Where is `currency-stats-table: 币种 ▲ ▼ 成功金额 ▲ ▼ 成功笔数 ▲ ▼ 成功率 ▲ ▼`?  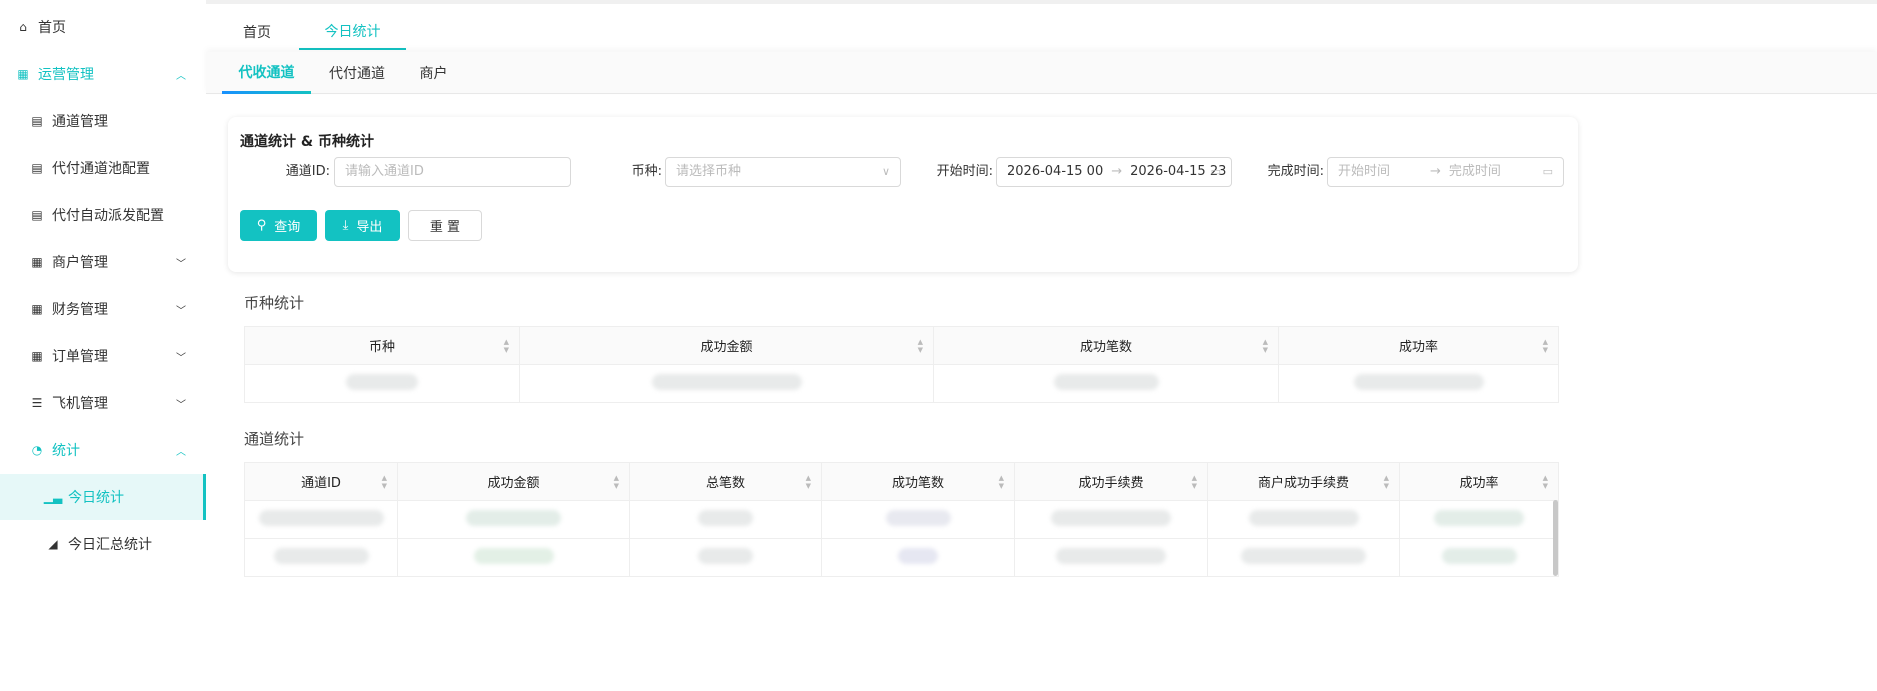 currency-stats-table: 币种 ▲ ▼ 成功金额 ▲ ▼ 成功笔数 ▲ ▼ 成功率 ▲ ▼ is located at coordinates (901, 364).